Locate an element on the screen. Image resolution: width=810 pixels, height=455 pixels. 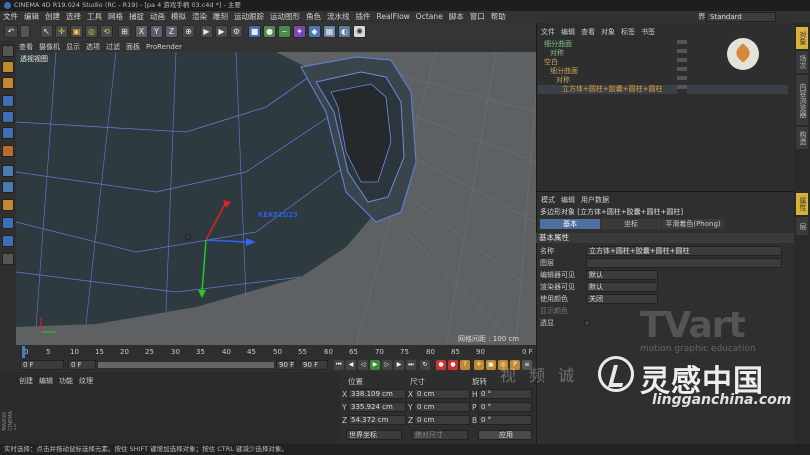
pos-x-field: 338.109 cm is located at coordinates (377, 394).